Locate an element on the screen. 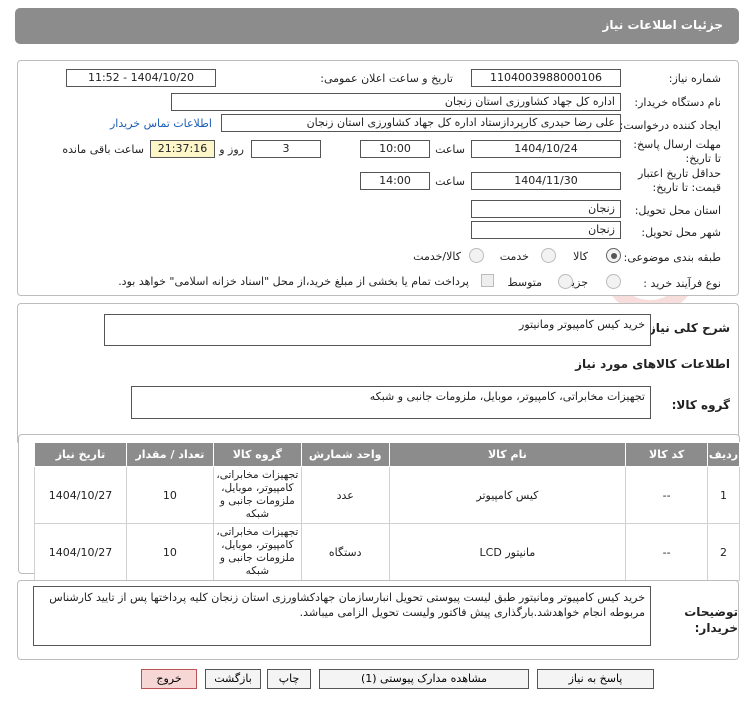  goods-section-title: اطلاعات کالاهای مورد نیاز is located at coordinates (652, 364).